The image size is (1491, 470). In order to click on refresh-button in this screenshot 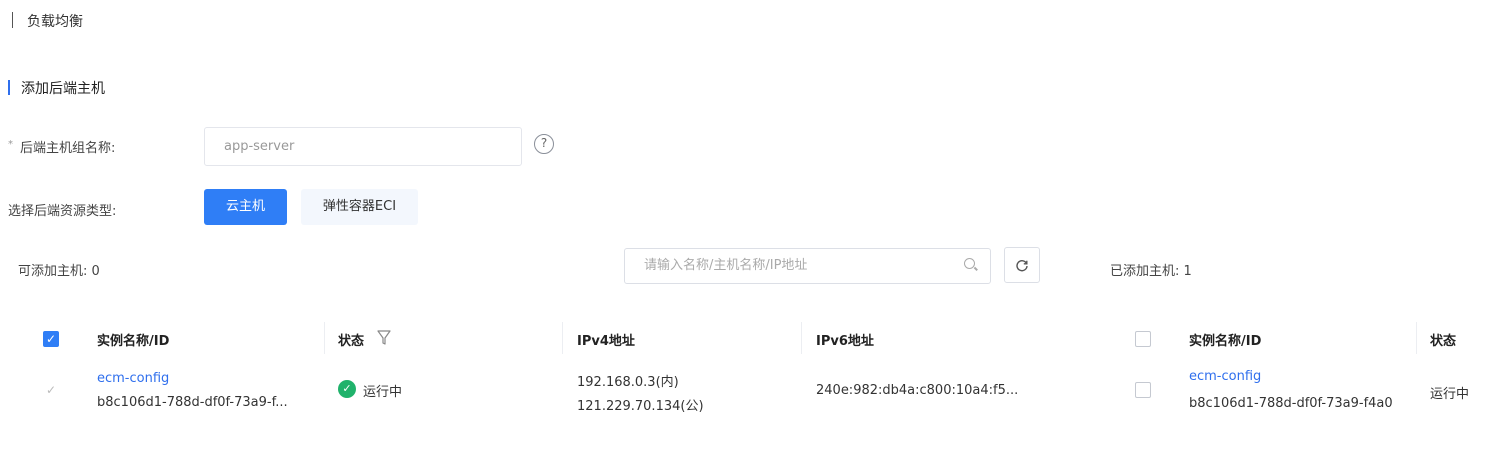, I will do `click(1022, 265)`.